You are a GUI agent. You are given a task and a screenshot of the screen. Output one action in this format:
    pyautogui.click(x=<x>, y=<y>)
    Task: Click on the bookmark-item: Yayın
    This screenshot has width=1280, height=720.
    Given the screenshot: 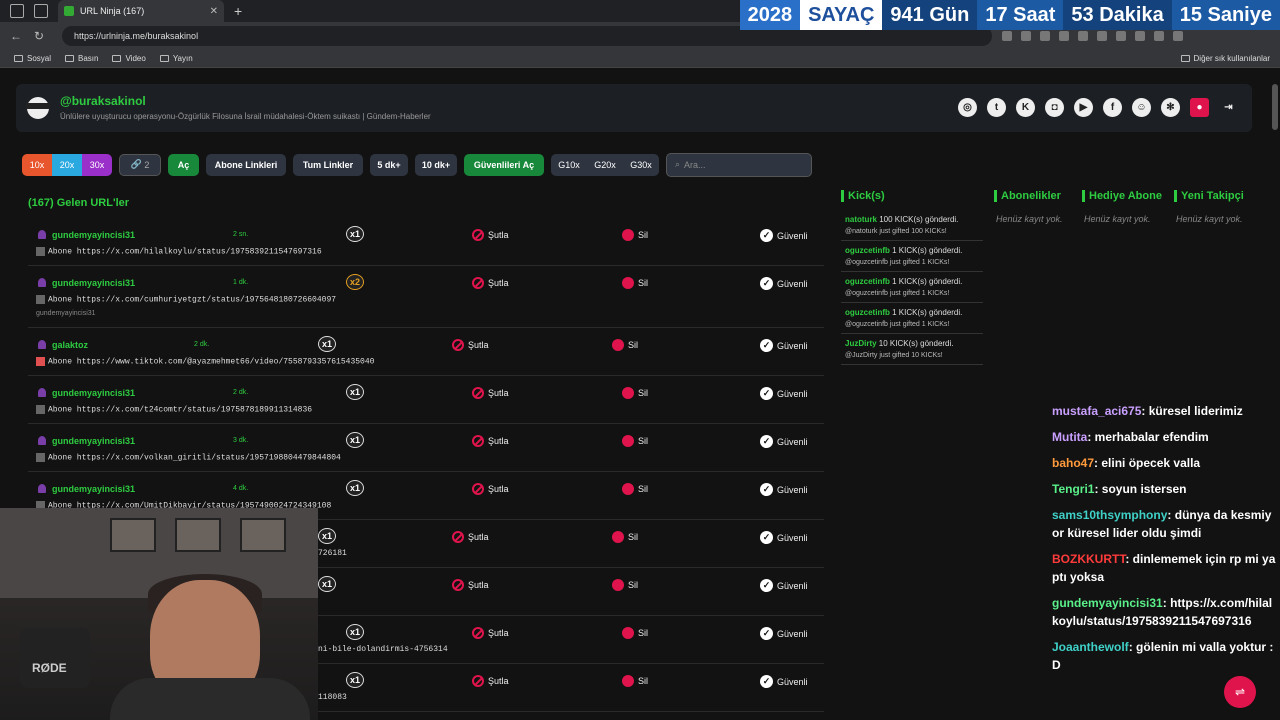 What is the action you would take?
    pyautogui.click(x=176, y=58)
    